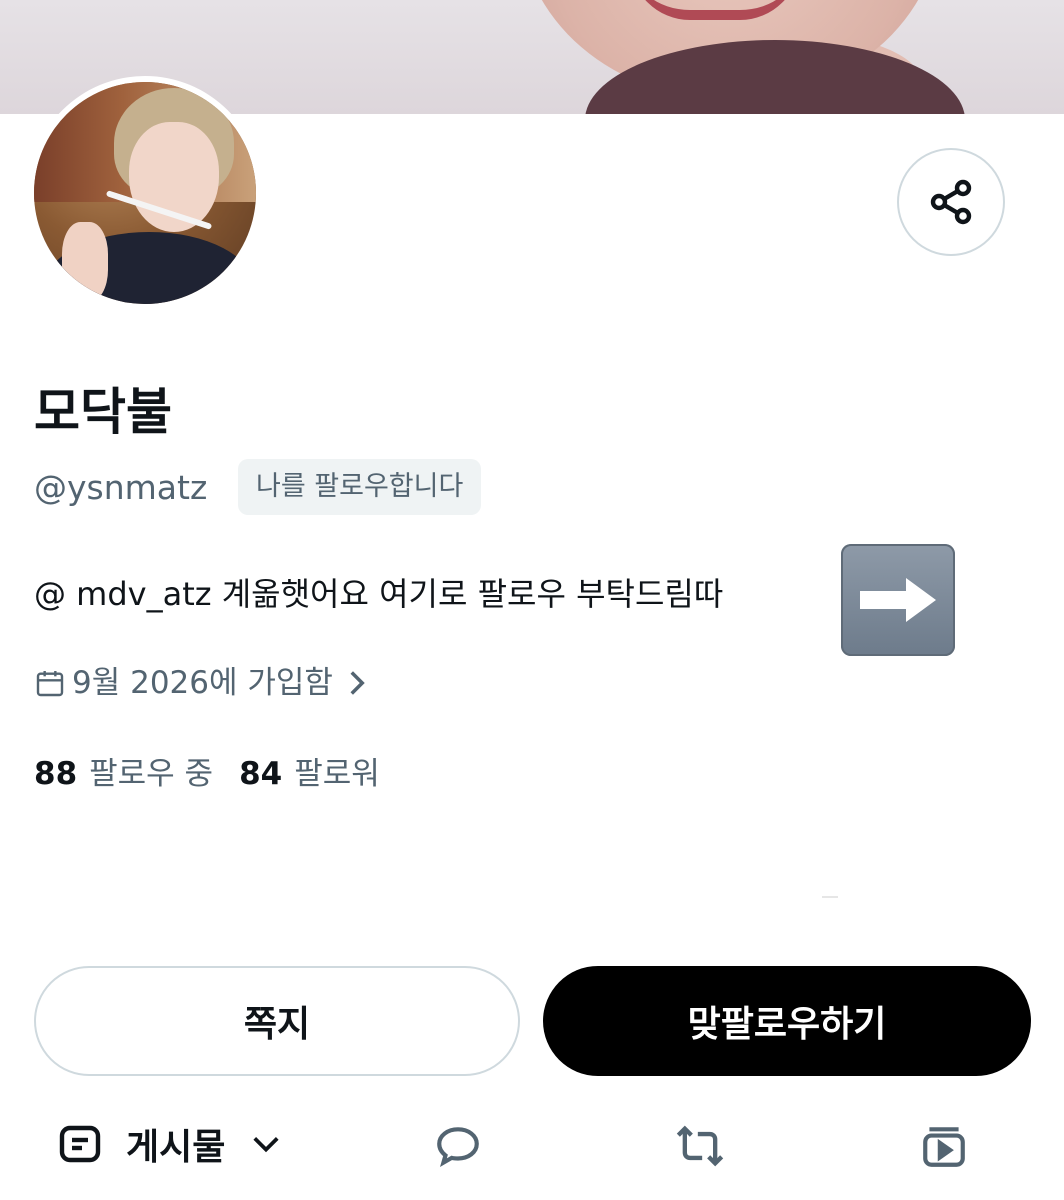 The height and width of the screenshot is (1200, 1064). What do you see at coordinates (121, 487) in the screenshot?
I see `user-handle: @ysnmatz` at bounding box center [121, 487].